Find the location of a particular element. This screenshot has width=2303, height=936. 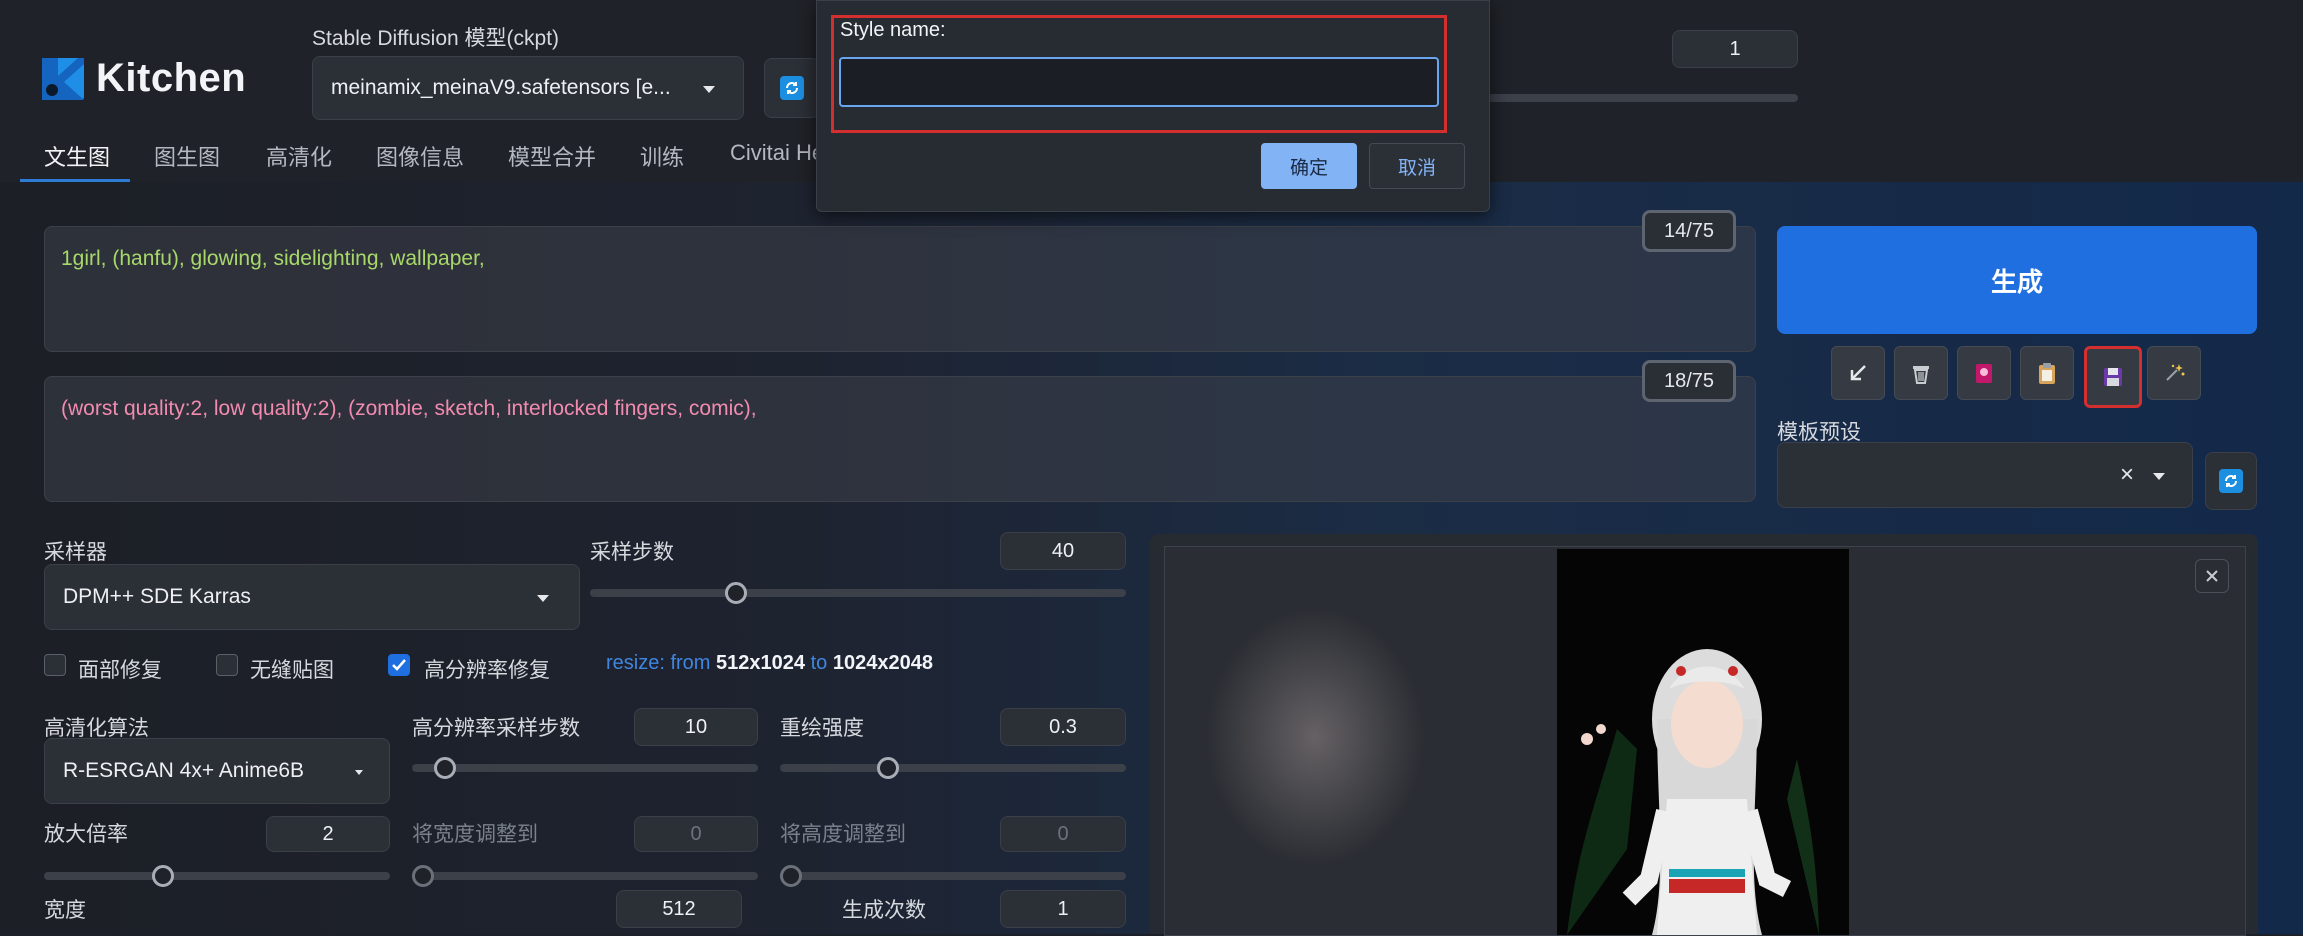

resize-from: 512x1024 is located at coordinates (761, 663).